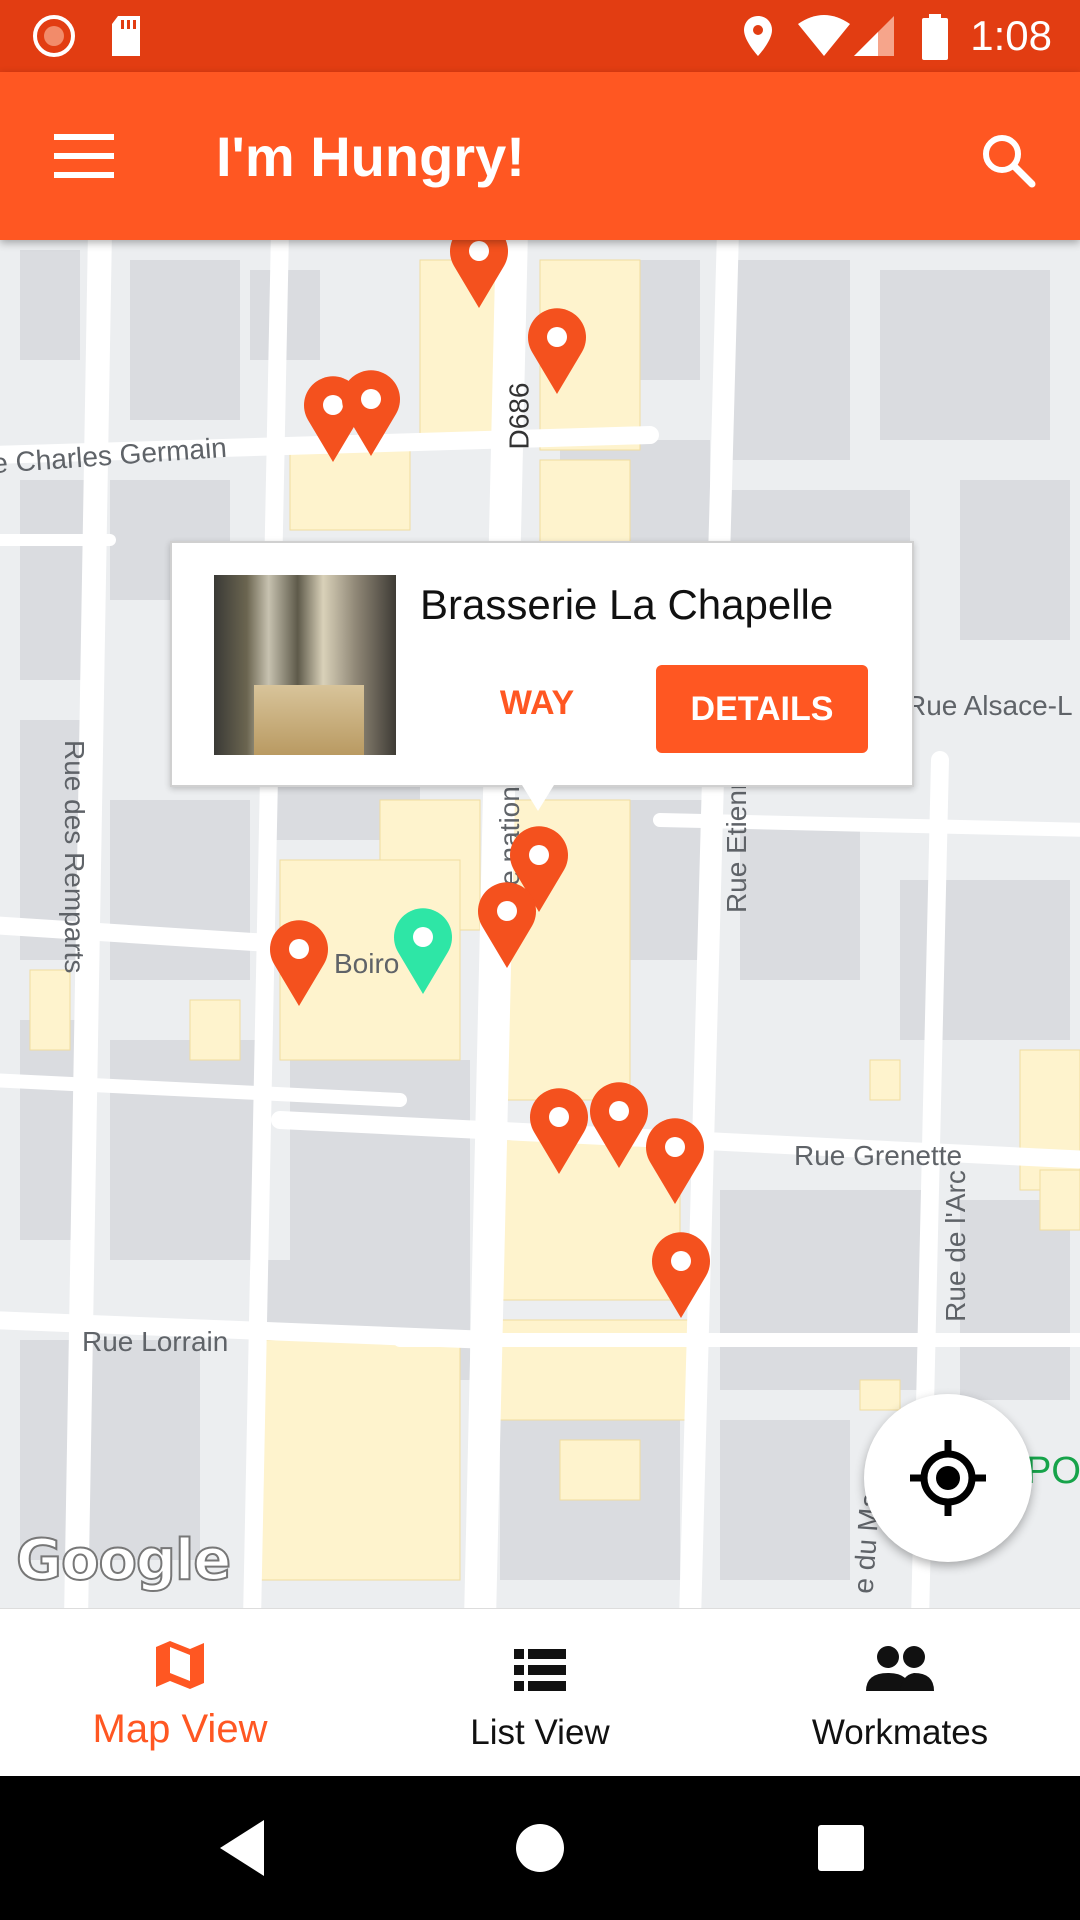 This screenshot has height=1920, width=1080. I want to click on signal-icon, so click(874, 36).